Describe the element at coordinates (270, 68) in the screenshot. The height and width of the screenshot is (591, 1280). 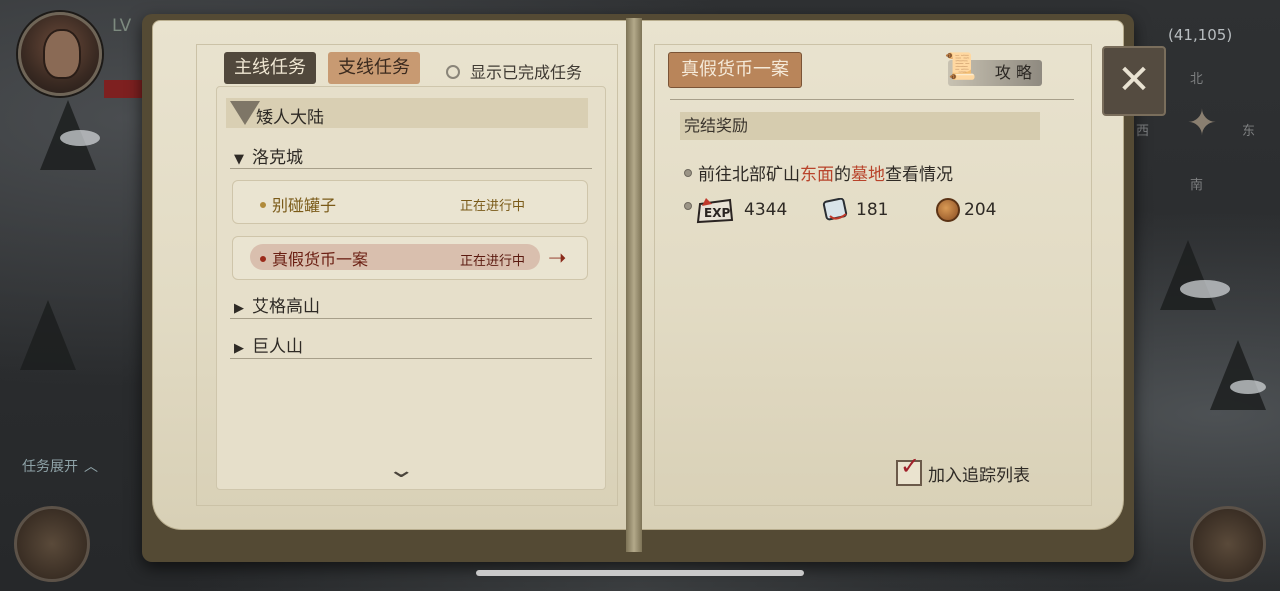
I see `tab-main-quests: 主线任务` at that location.